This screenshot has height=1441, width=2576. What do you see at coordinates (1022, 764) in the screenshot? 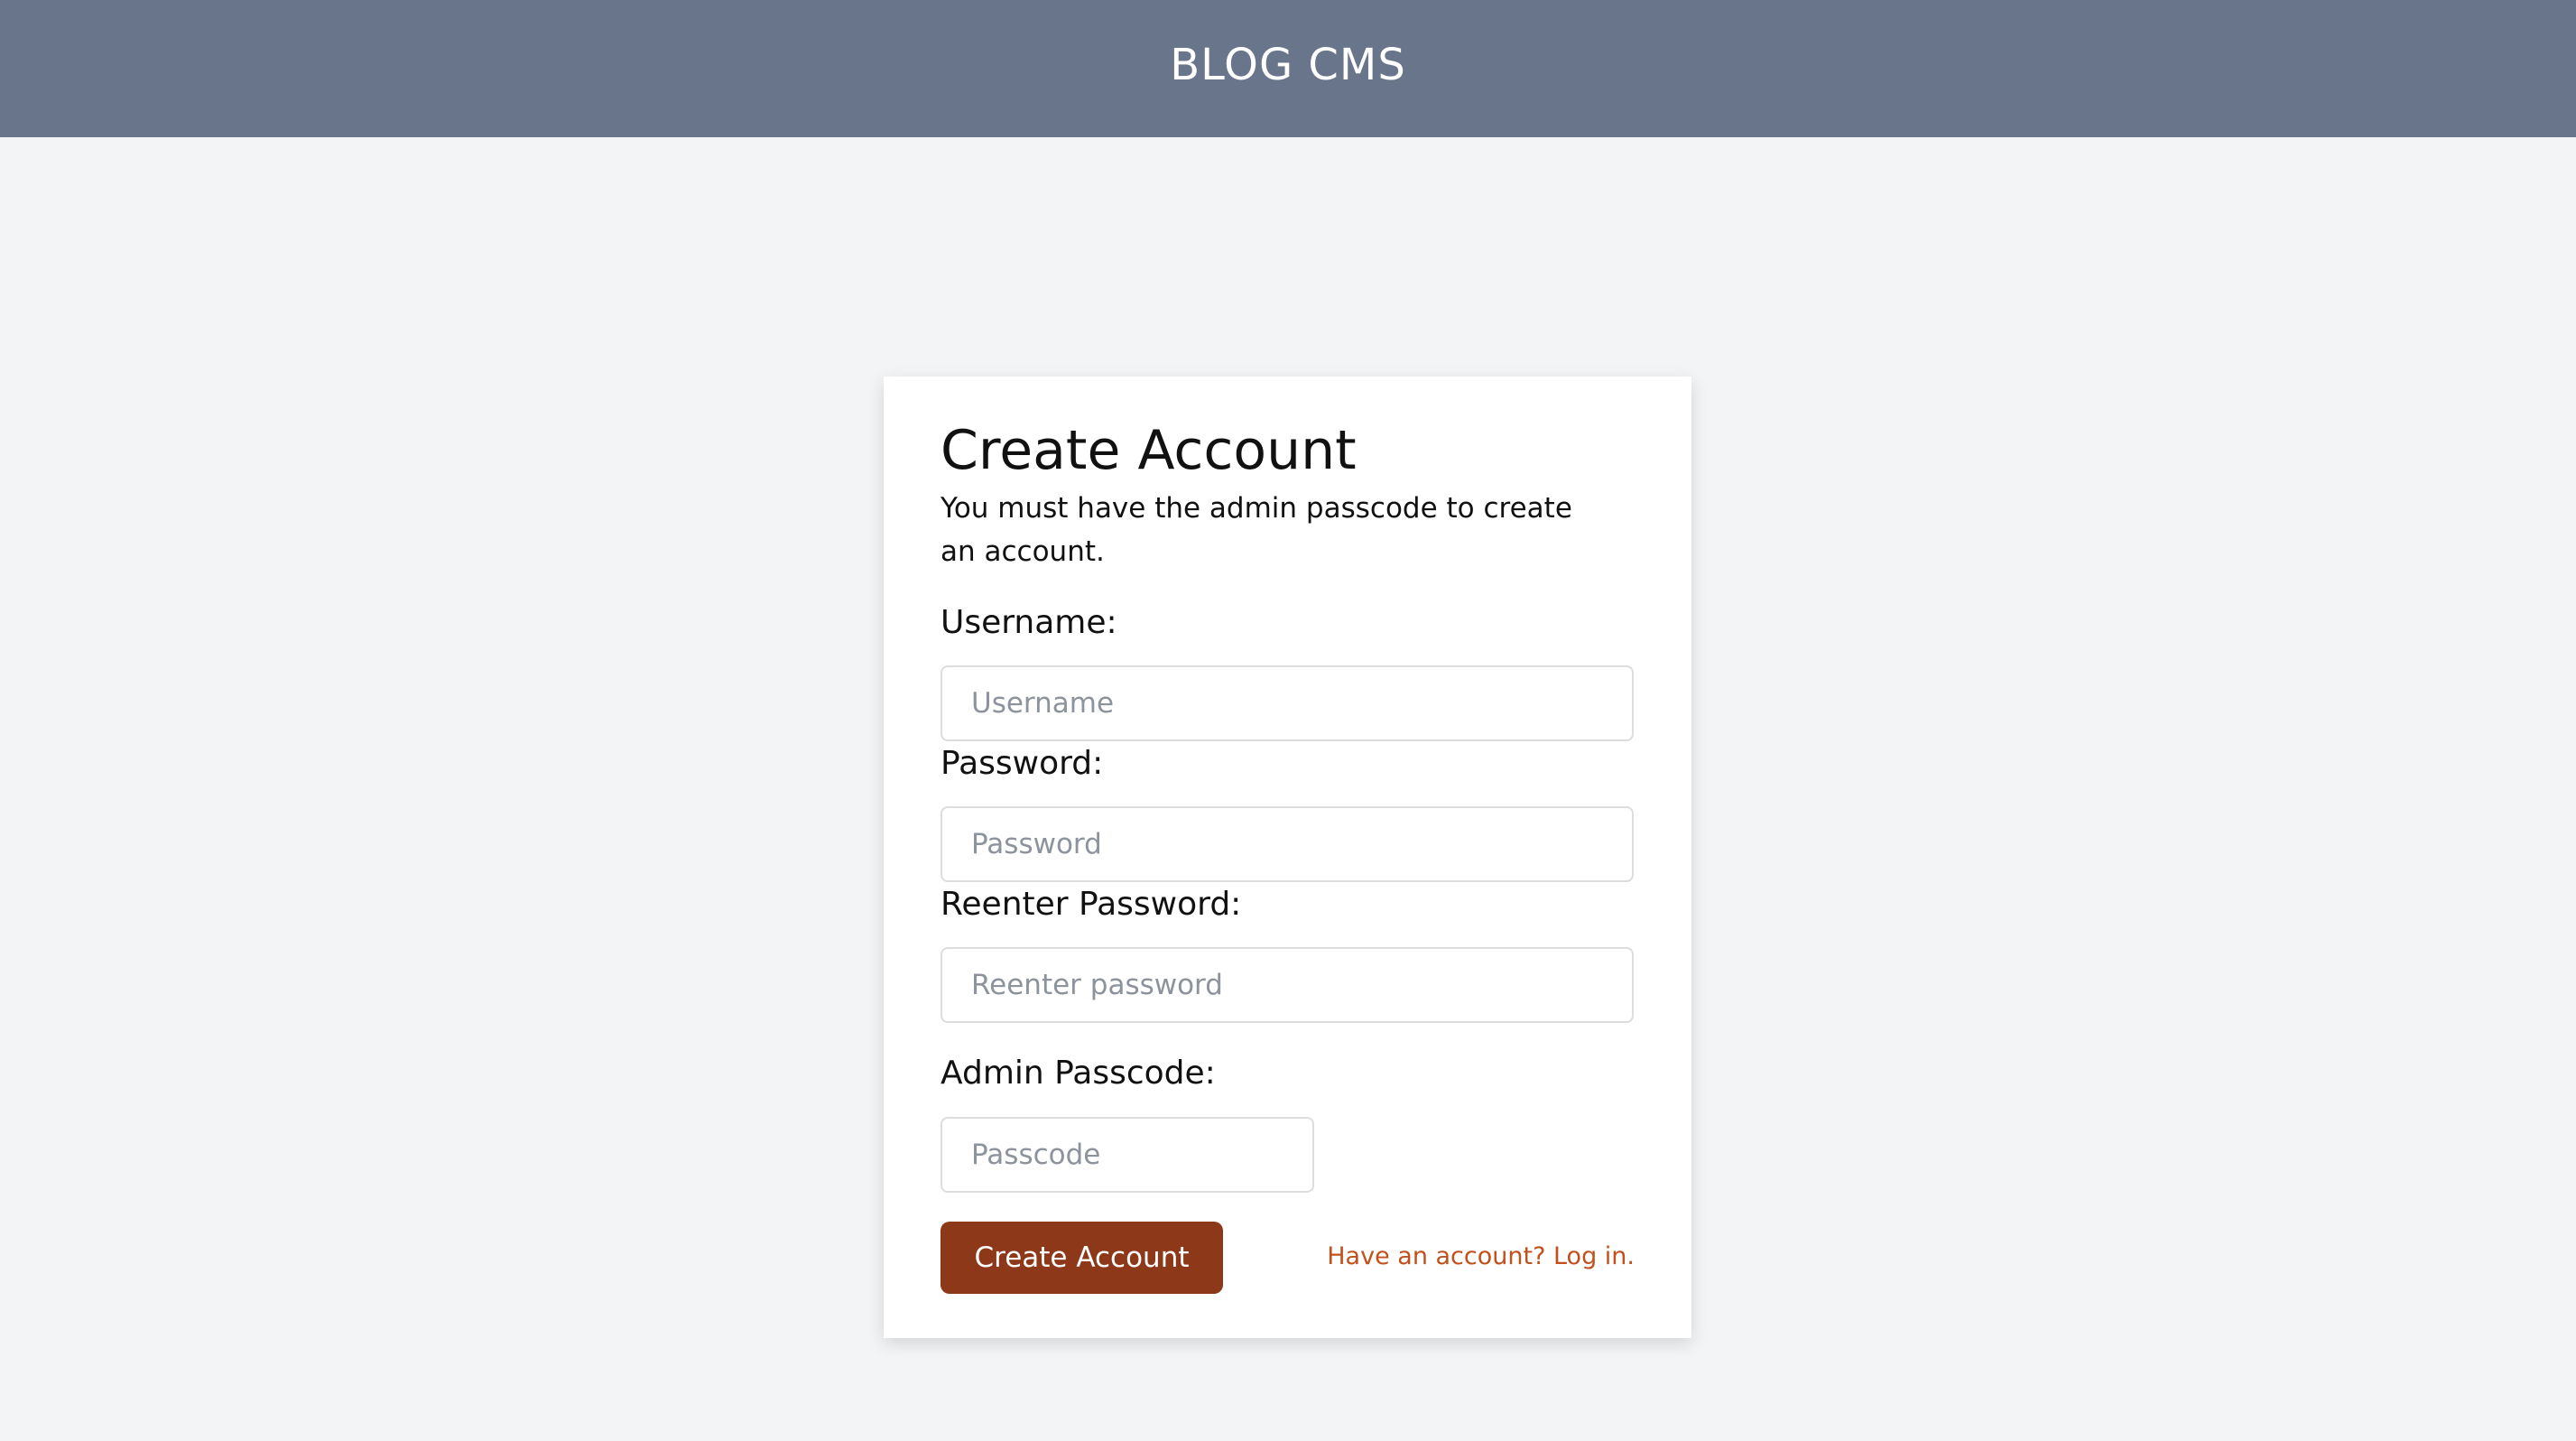
I see `password-label: Password:` at bounding box center [1022, 764].